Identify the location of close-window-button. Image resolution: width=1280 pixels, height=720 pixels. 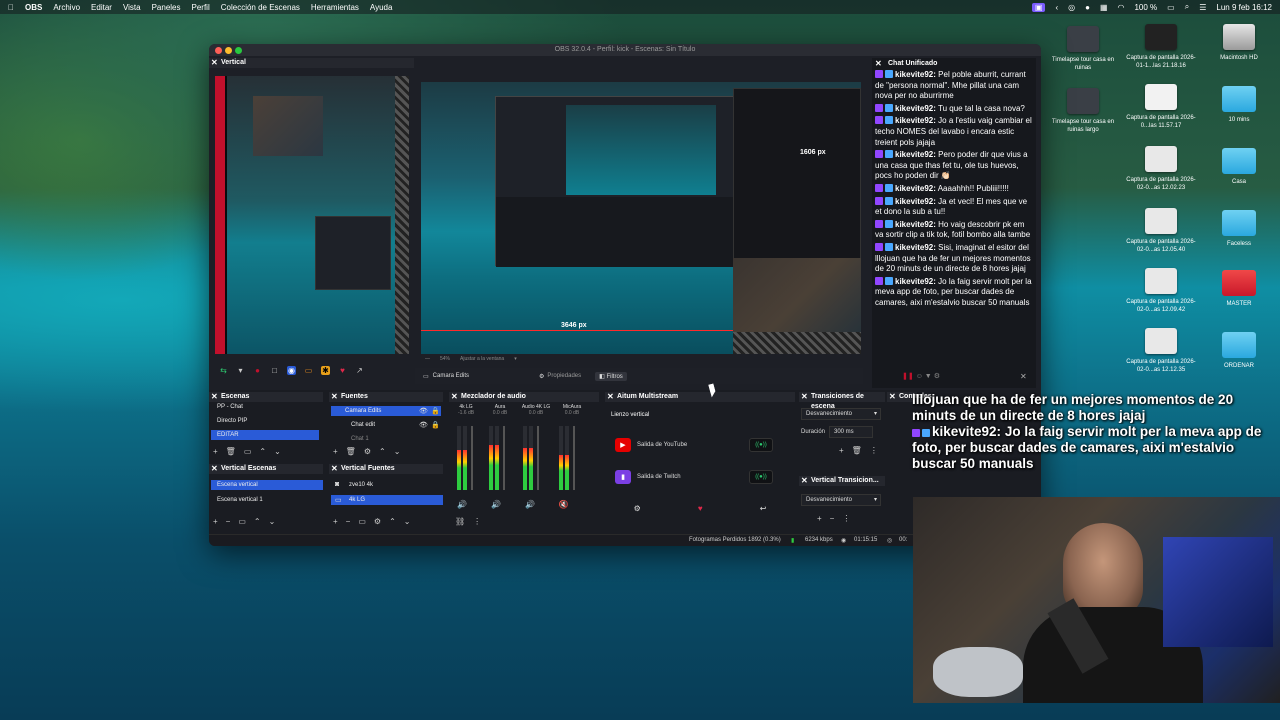
(218, 50).